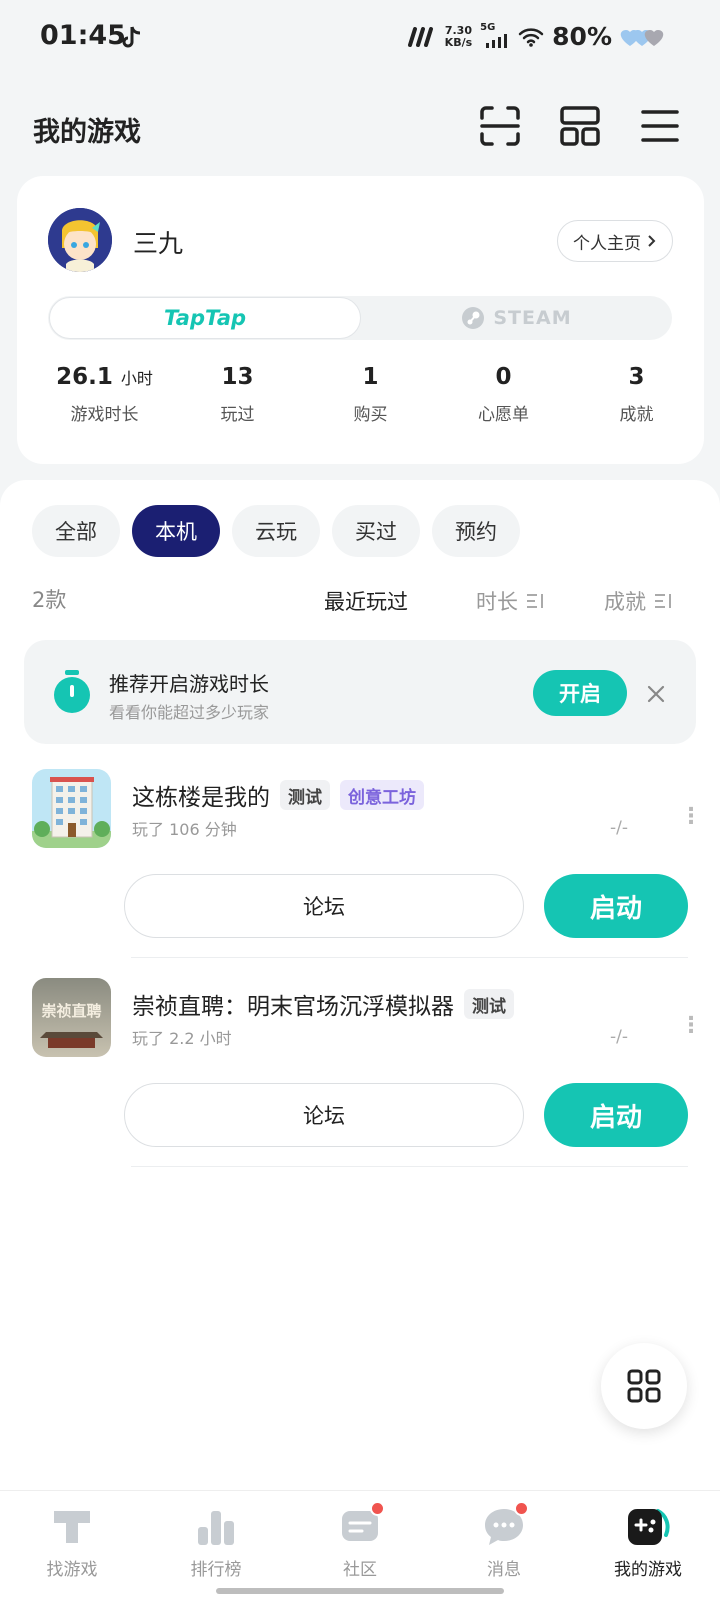  What do you see at coordinates (636, 394) in the screenshot?
I see `stat-achievements: 3 成就` at bounding box center [636, 394].